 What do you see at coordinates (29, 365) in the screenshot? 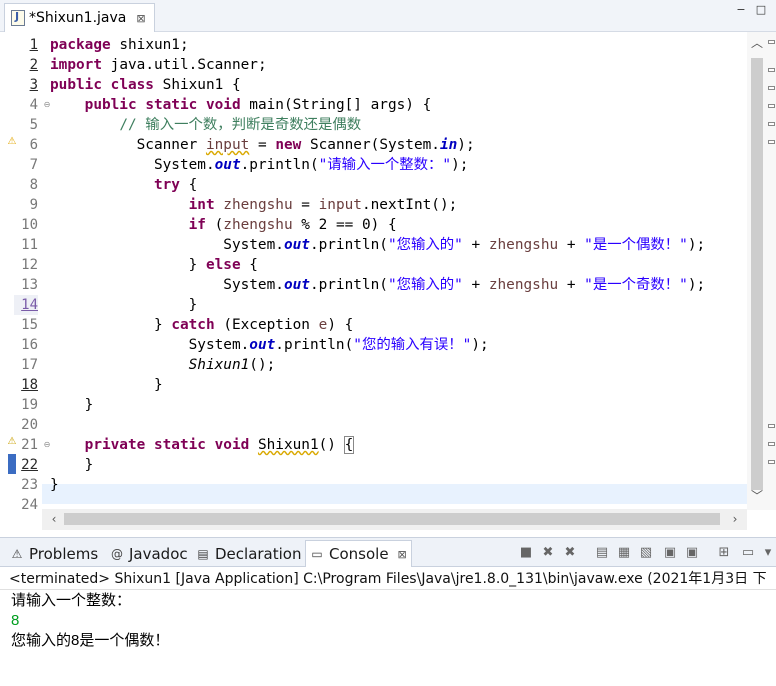
I see `line-number: 17` at bounding box center [29, 365].